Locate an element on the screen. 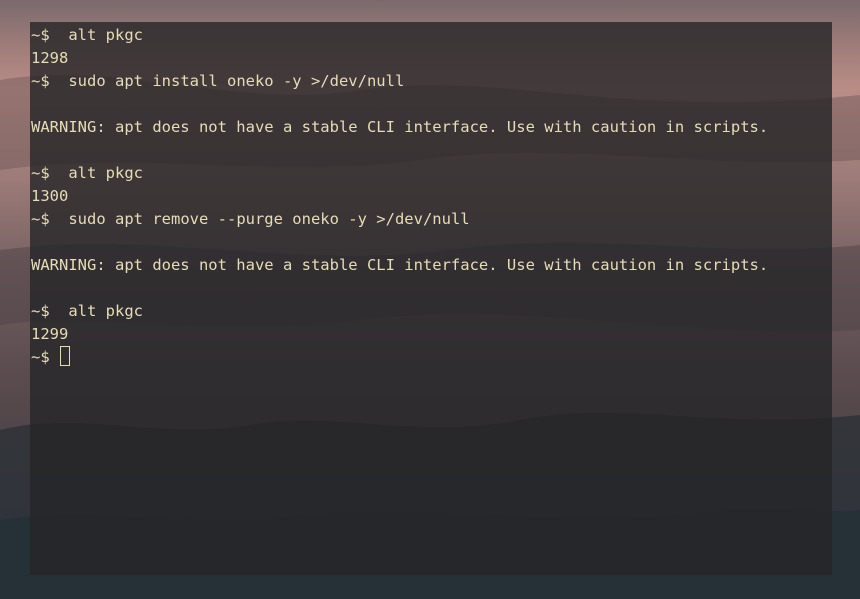 The height and width of the screenshot is (599, 860). output: 1298 is located at coordinates (50, 58).